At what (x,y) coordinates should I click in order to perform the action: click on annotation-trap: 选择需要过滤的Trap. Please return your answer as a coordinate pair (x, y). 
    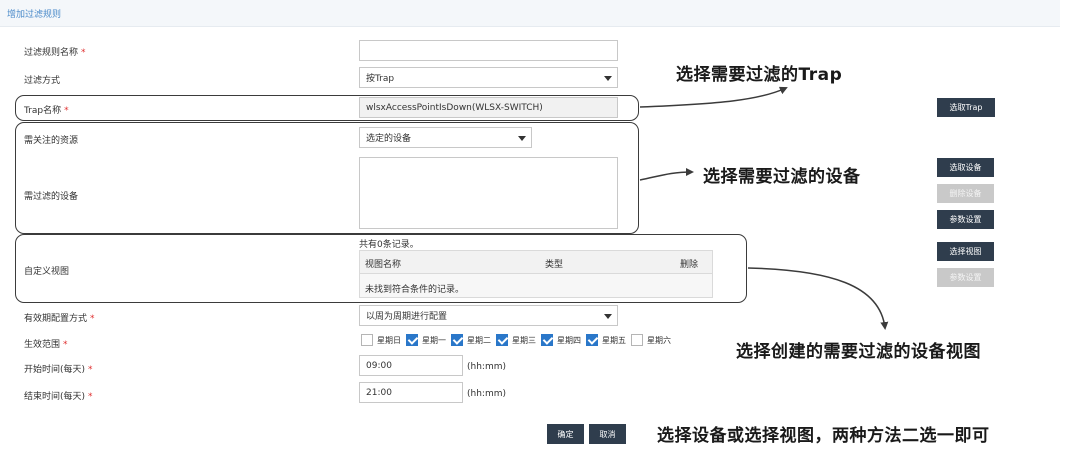
    Looking at the image, I should click on (759, 75).